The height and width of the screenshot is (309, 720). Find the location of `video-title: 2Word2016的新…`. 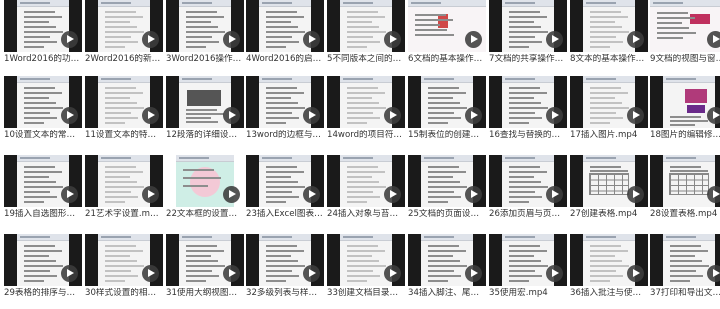

video-title: 2Word2016的新… is located at coordinates (126, 59).